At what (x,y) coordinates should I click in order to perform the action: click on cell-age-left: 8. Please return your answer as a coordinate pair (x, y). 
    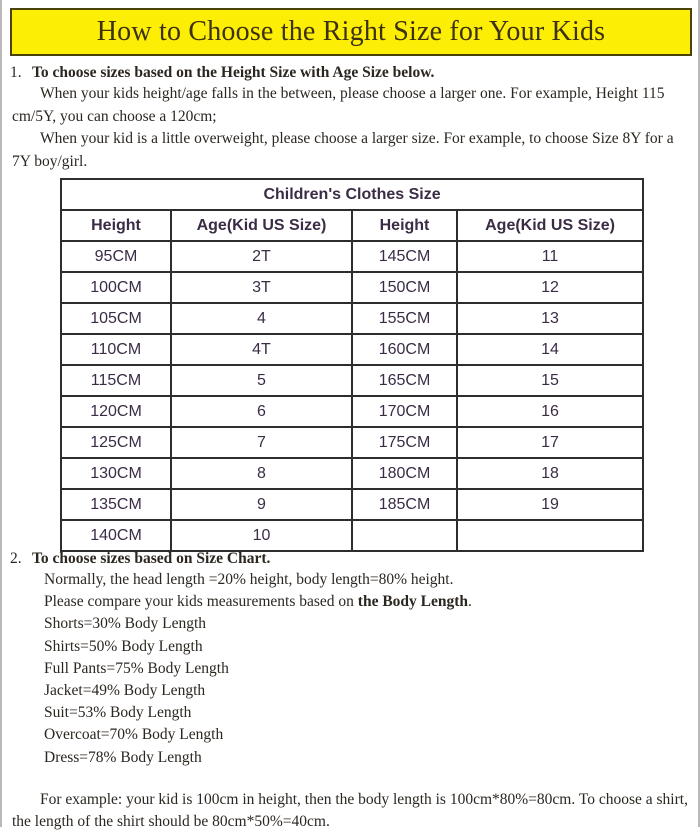
    Looking at the image, I should click on (261, 473).